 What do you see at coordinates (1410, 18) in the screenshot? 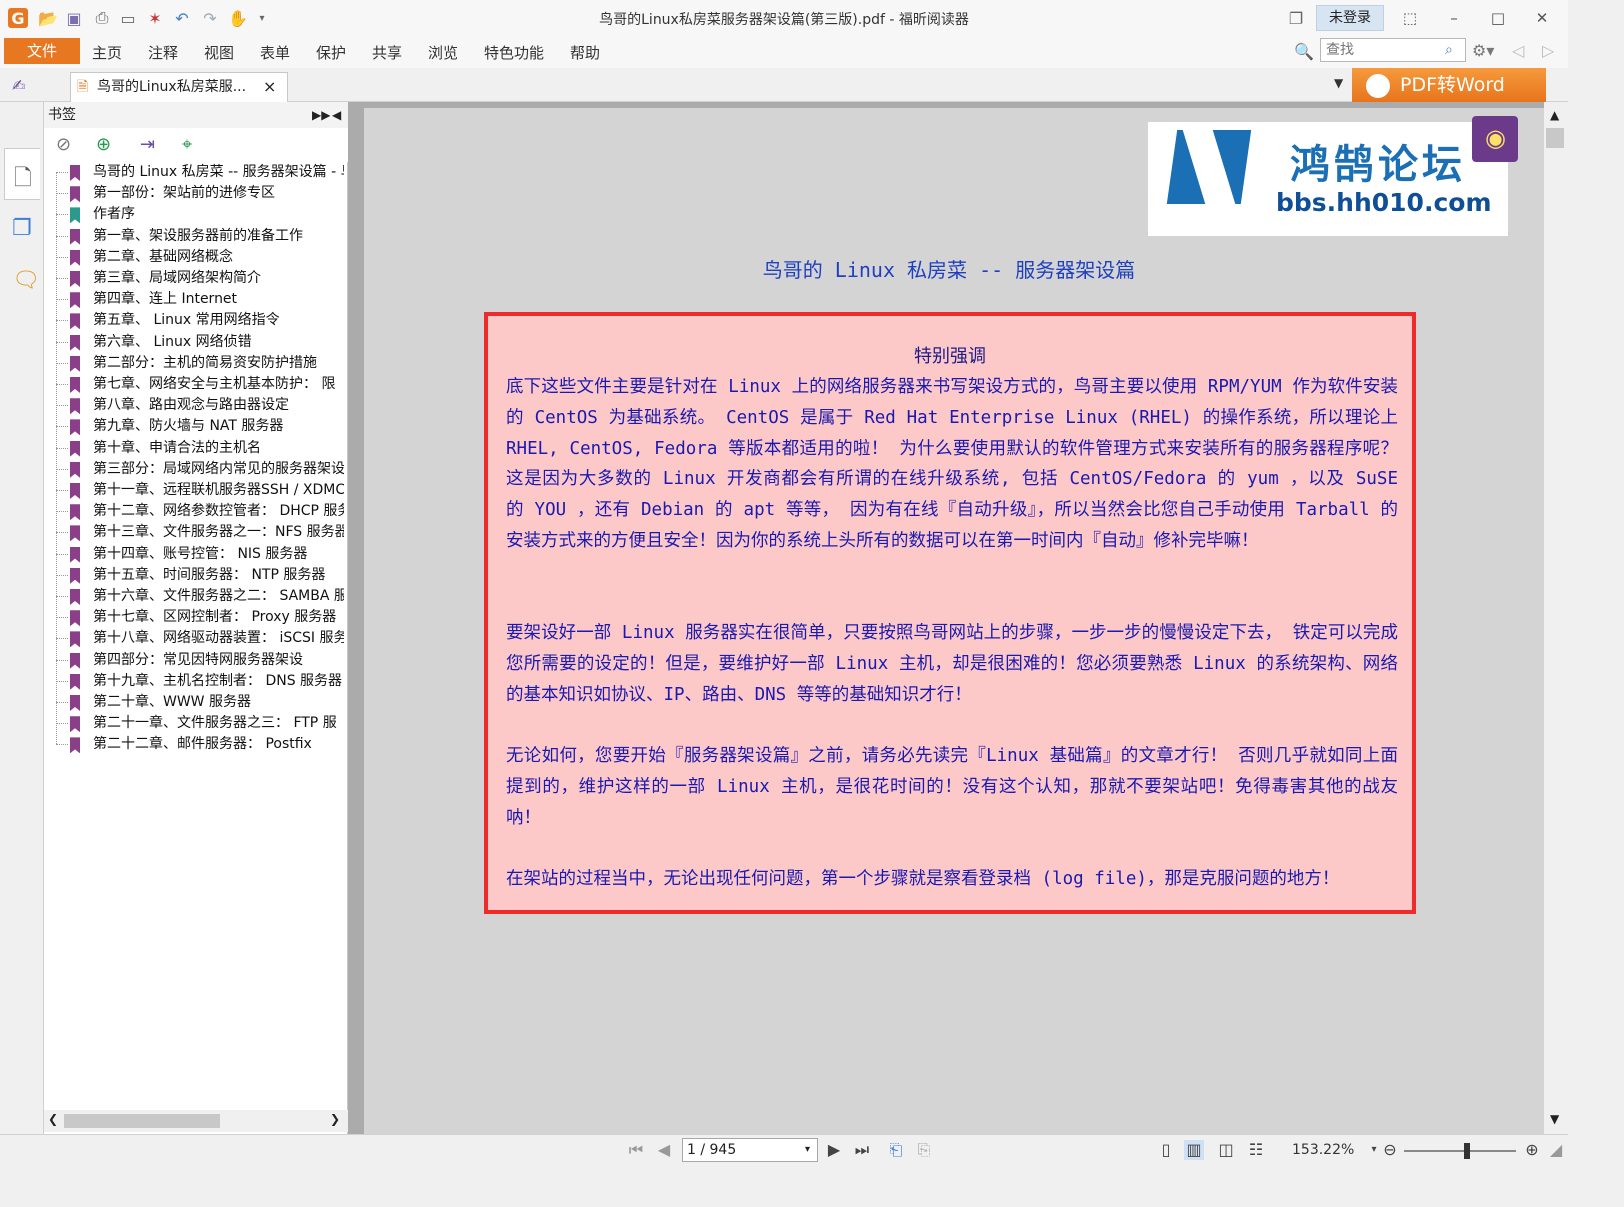
I see `fullscreen-icon: ⬚` at bounding box center [1410, 18].